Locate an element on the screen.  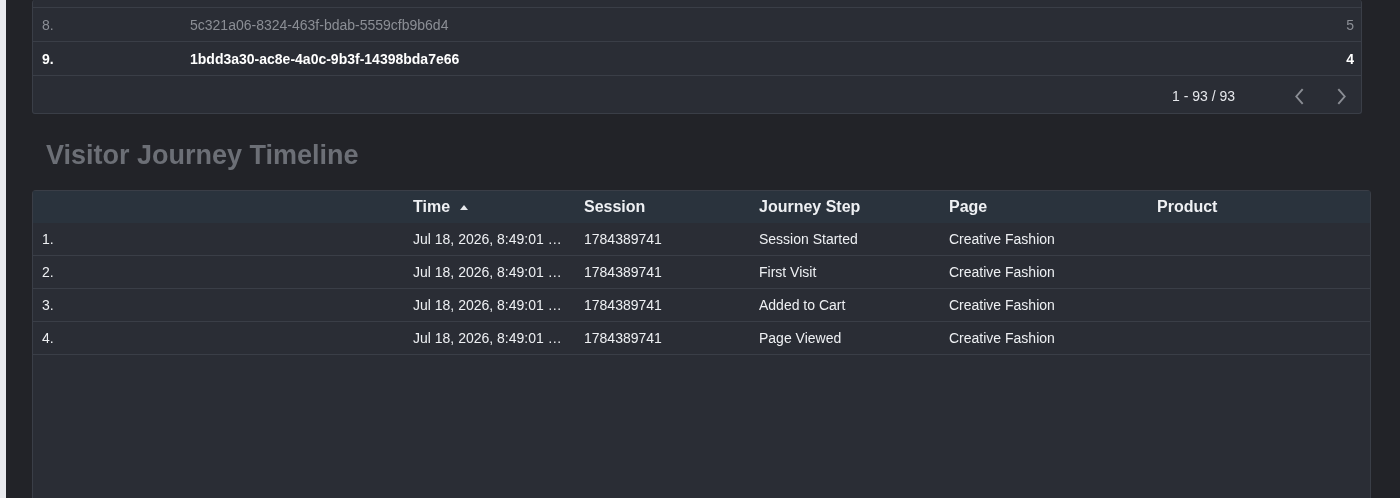
column-header: Session is located at coordinates (615, 207).